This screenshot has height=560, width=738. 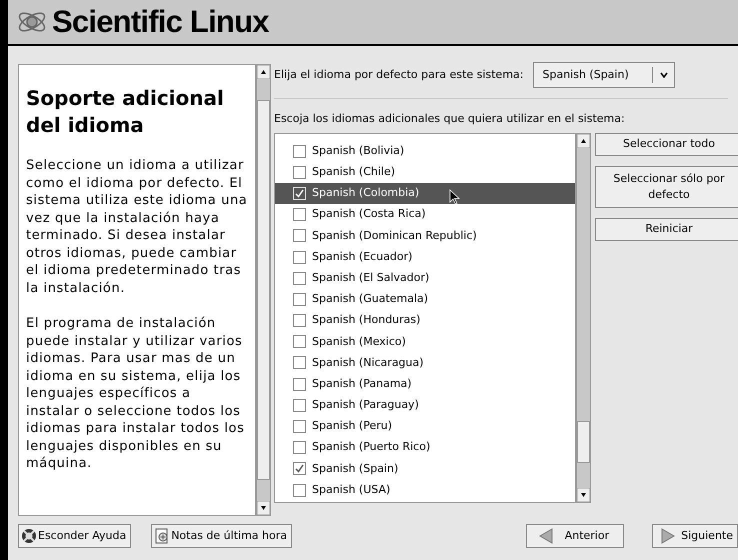 What do you see at coordinates (137, 227) in the screenshot?
I see `help-paragraph: Seleccione un idioma a utilizar como el idioma por defecto. El sistema utiliza este idioma una vez que la instalación haya terminado. Si desea instalar otros idiomas, puede cambiar el idioma predeterminado tras la instalación.` at bounding box center [137, 227].